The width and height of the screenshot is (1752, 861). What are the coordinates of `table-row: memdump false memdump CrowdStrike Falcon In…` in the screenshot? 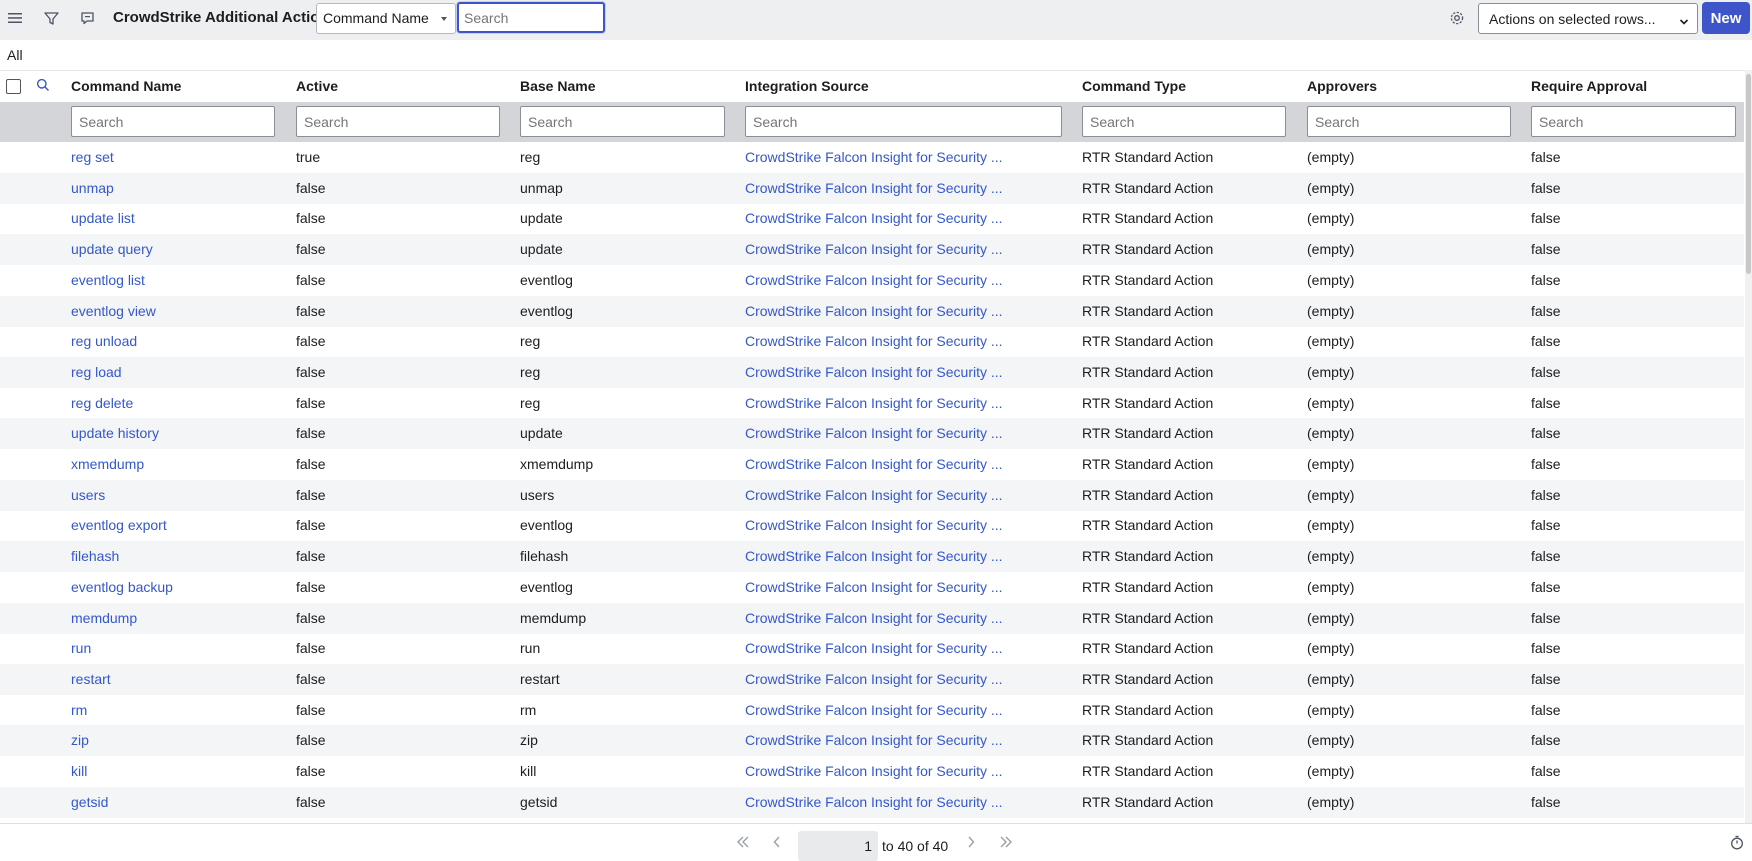 It's located at (872, 618).